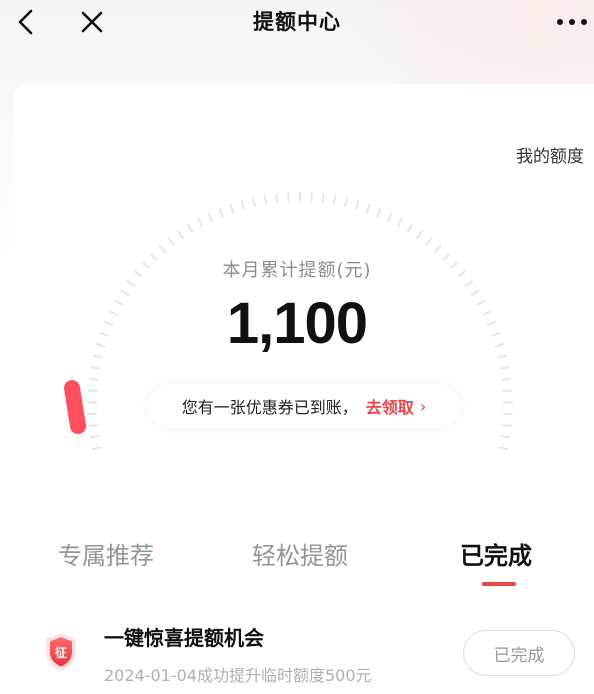 This screenshot has height=694, width=594. I want to click on tab-exclusive-recommend: 专属推荐, so click(106, 553).